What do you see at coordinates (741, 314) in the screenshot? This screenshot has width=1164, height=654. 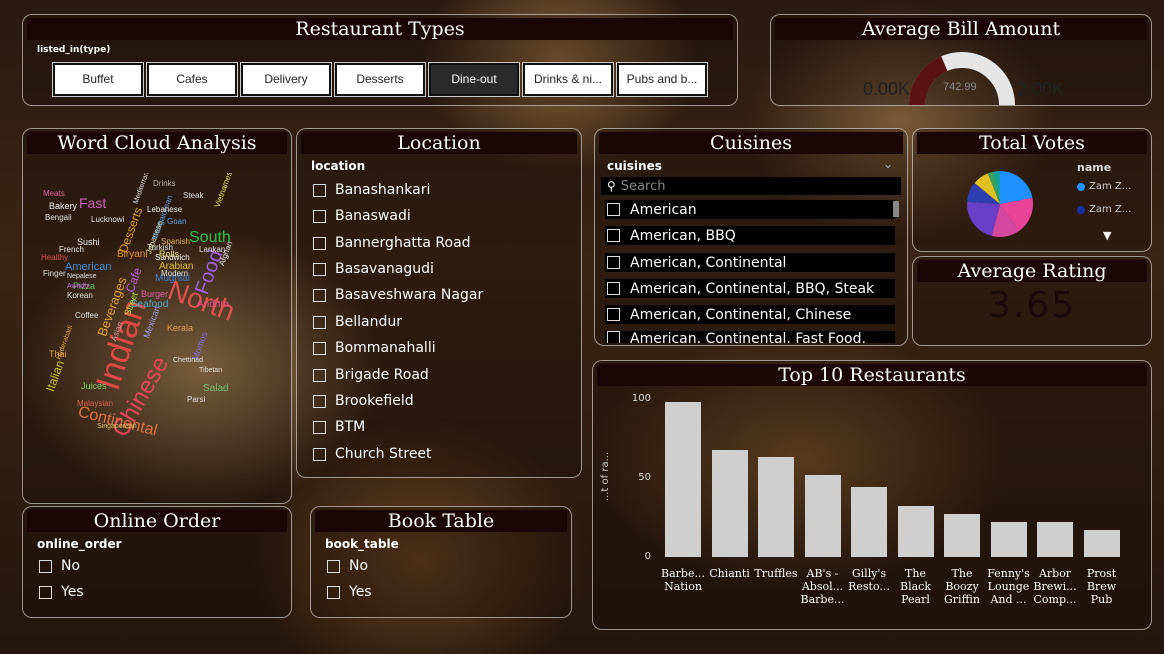 I see `cuisine-item-label: American, Continental, Chinese` at bounding box center [741, 314].